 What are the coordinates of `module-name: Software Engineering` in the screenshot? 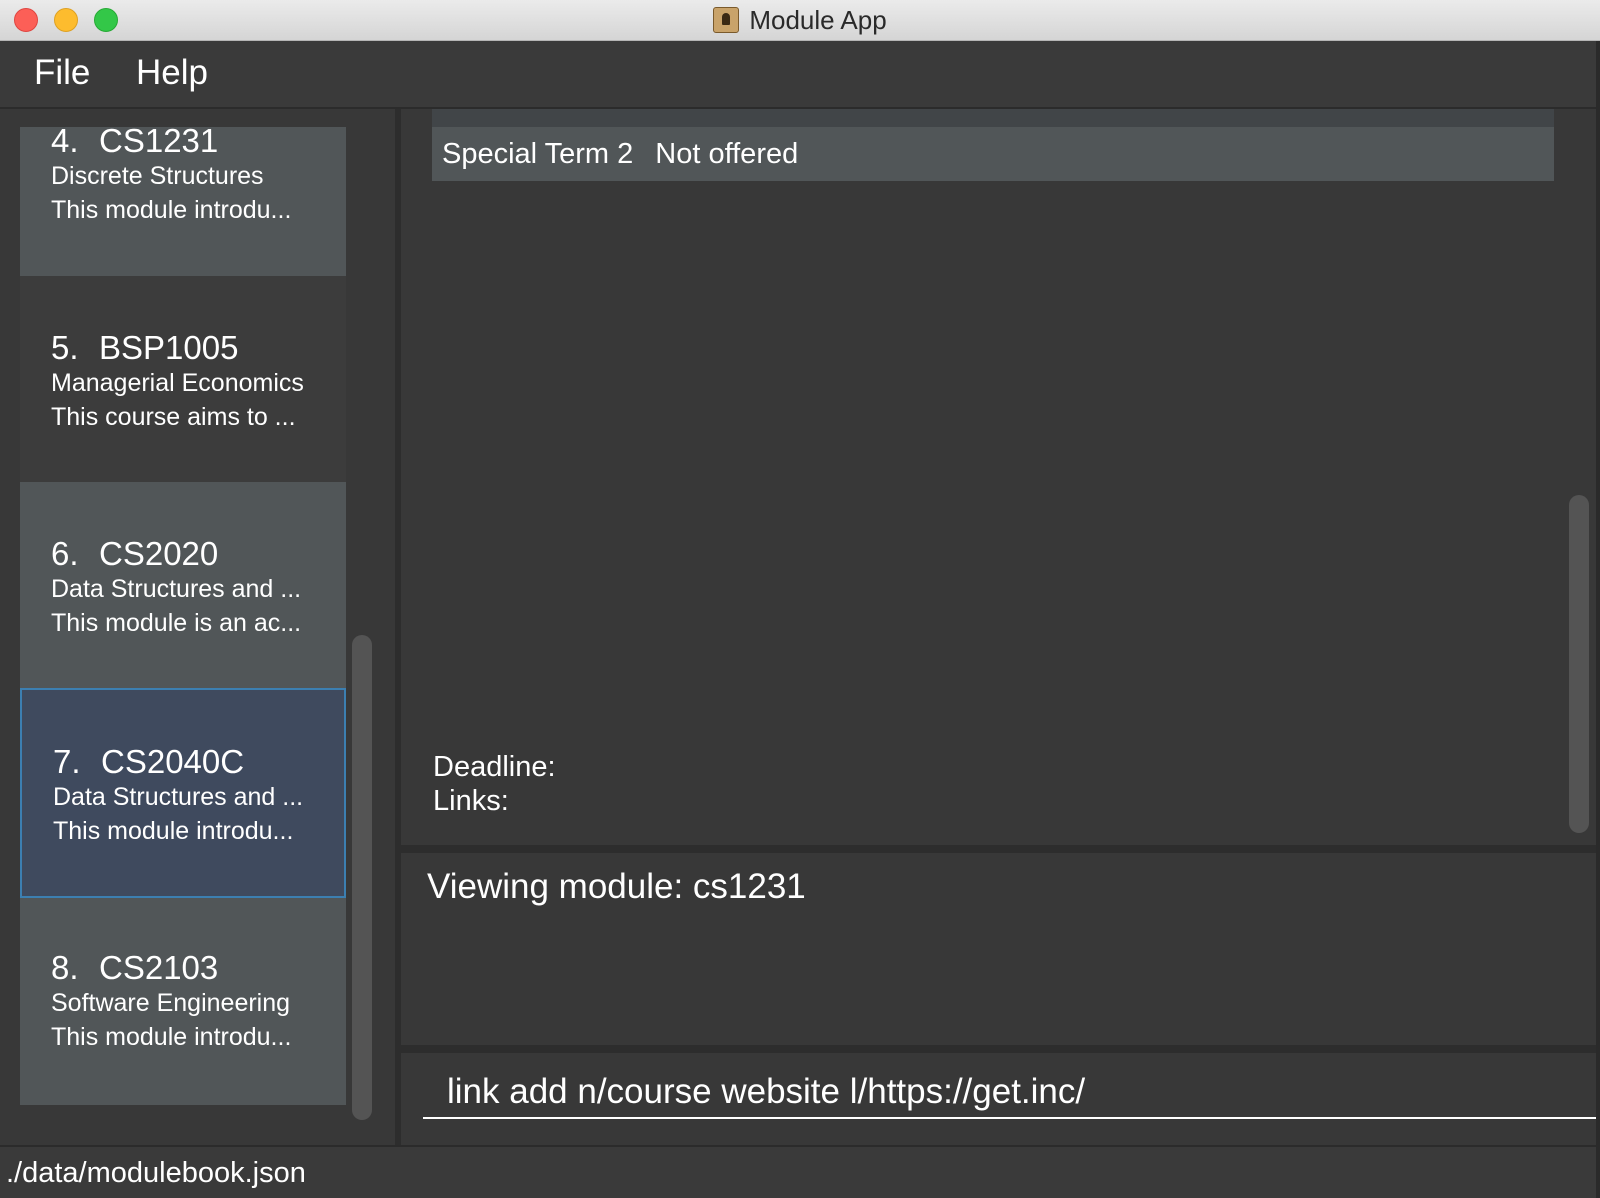 It's located at (171, 1003).